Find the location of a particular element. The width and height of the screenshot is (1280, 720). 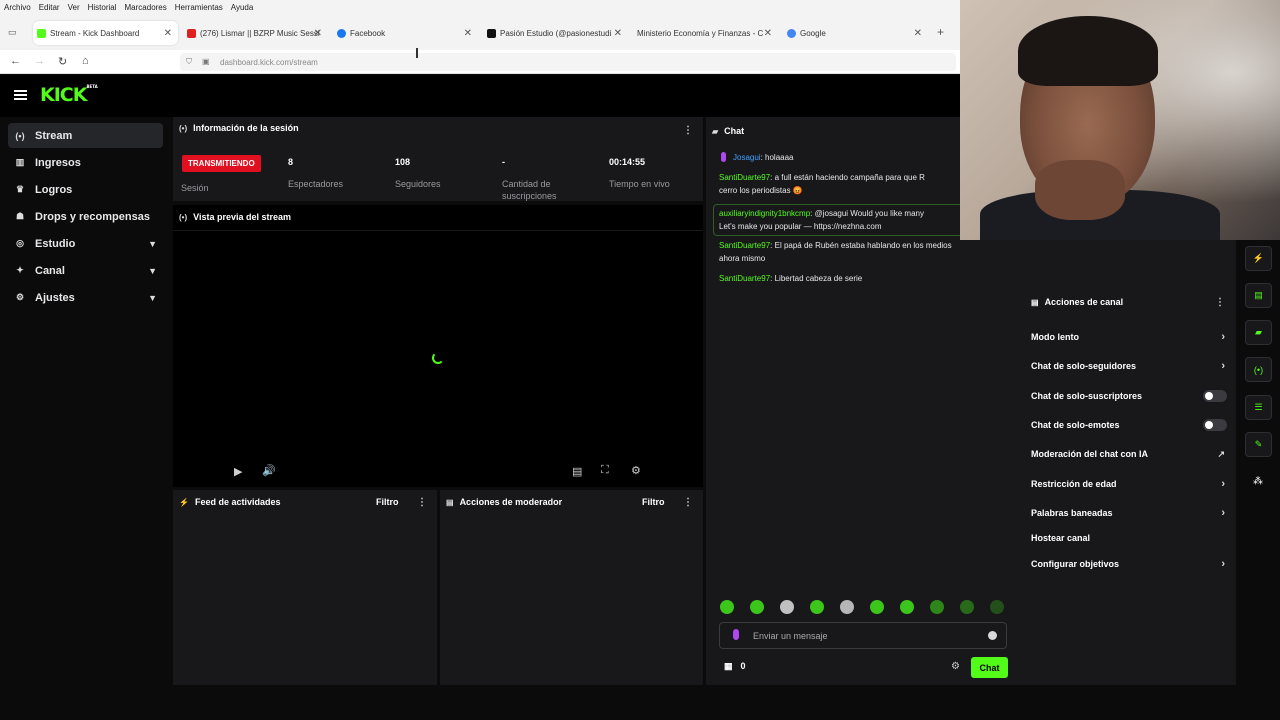

chat-text: : @josagui Would you like many is located at coordinates (867, 213).